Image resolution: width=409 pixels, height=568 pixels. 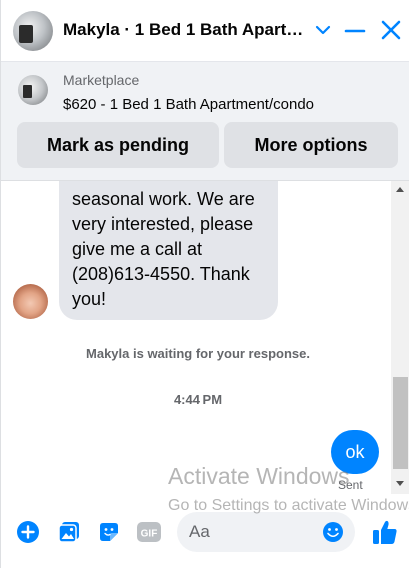 What do you see at coordinates (391, 30) in the screenshot?
I see `close-icon` at bounding box center [391, 30].